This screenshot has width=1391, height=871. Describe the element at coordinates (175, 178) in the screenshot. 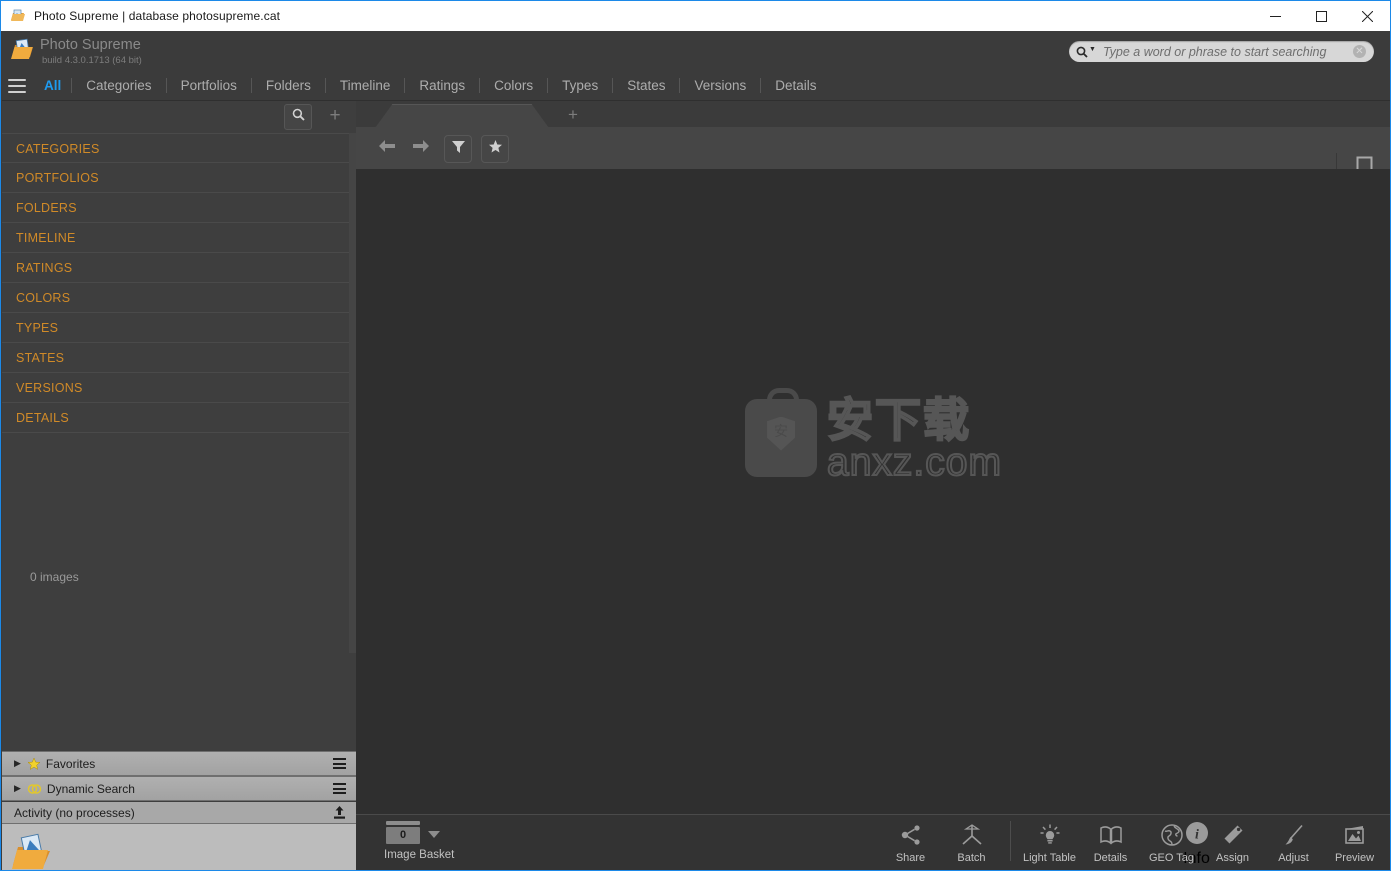

I see `sidebar-item-portfolios: PORTFOLIOS` at that location.